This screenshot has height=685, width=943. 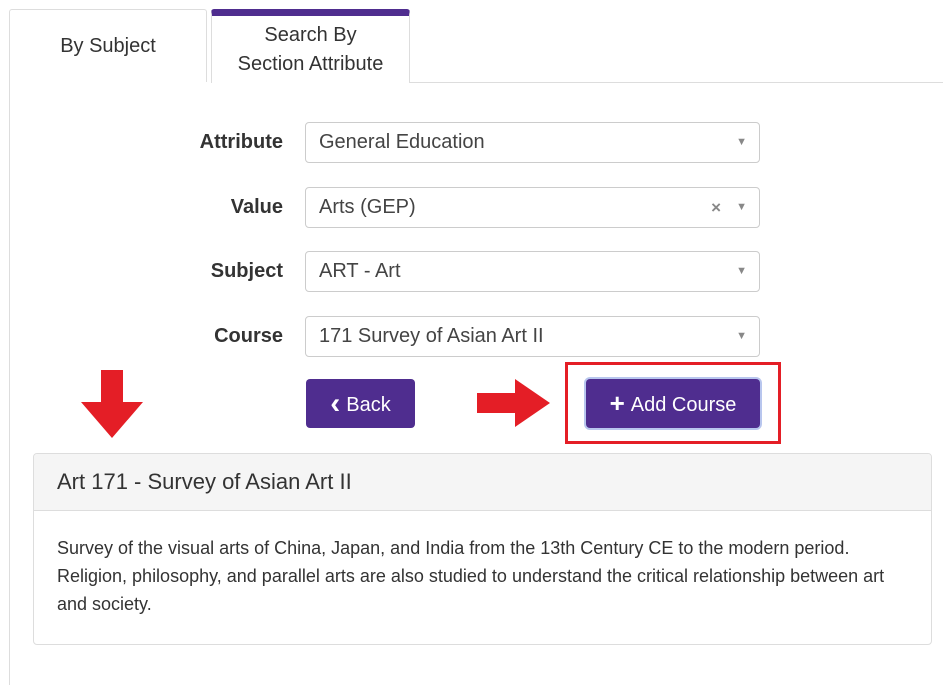 What do you see at coordinates (241, 142) in the screenshot?
I see `attribute-label: Attribute` at bounding box center [241, 142].